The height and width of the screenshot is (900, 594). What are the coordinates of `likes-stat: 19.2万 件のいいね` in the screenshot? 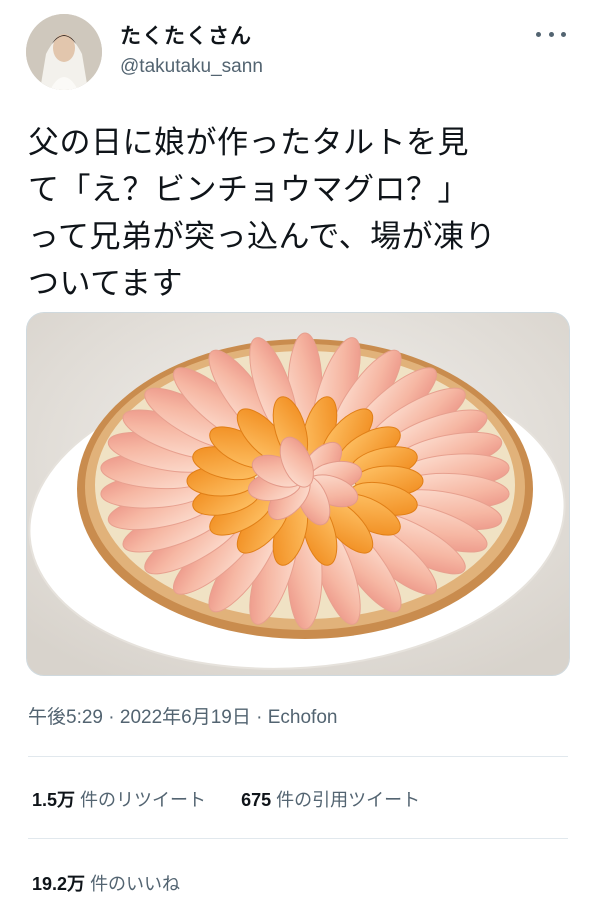 It's located at (106, 883).